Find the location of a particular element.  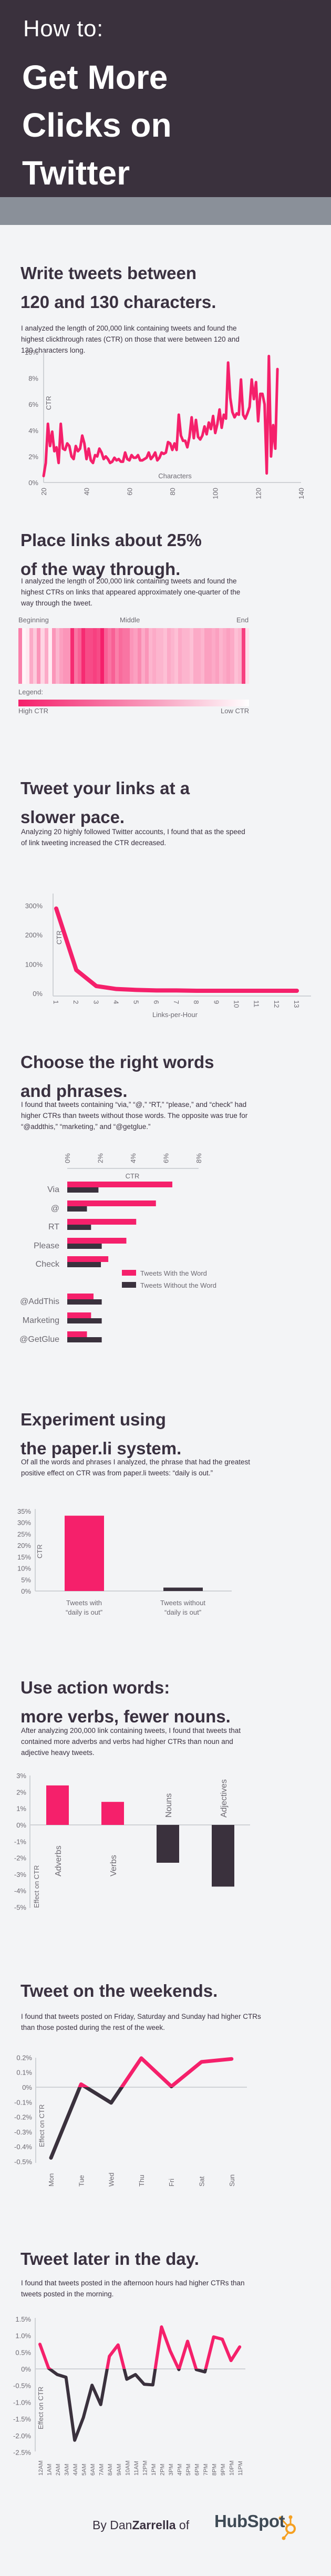

y-tick-label: 0.5% is located at coordinates (23, 2352).